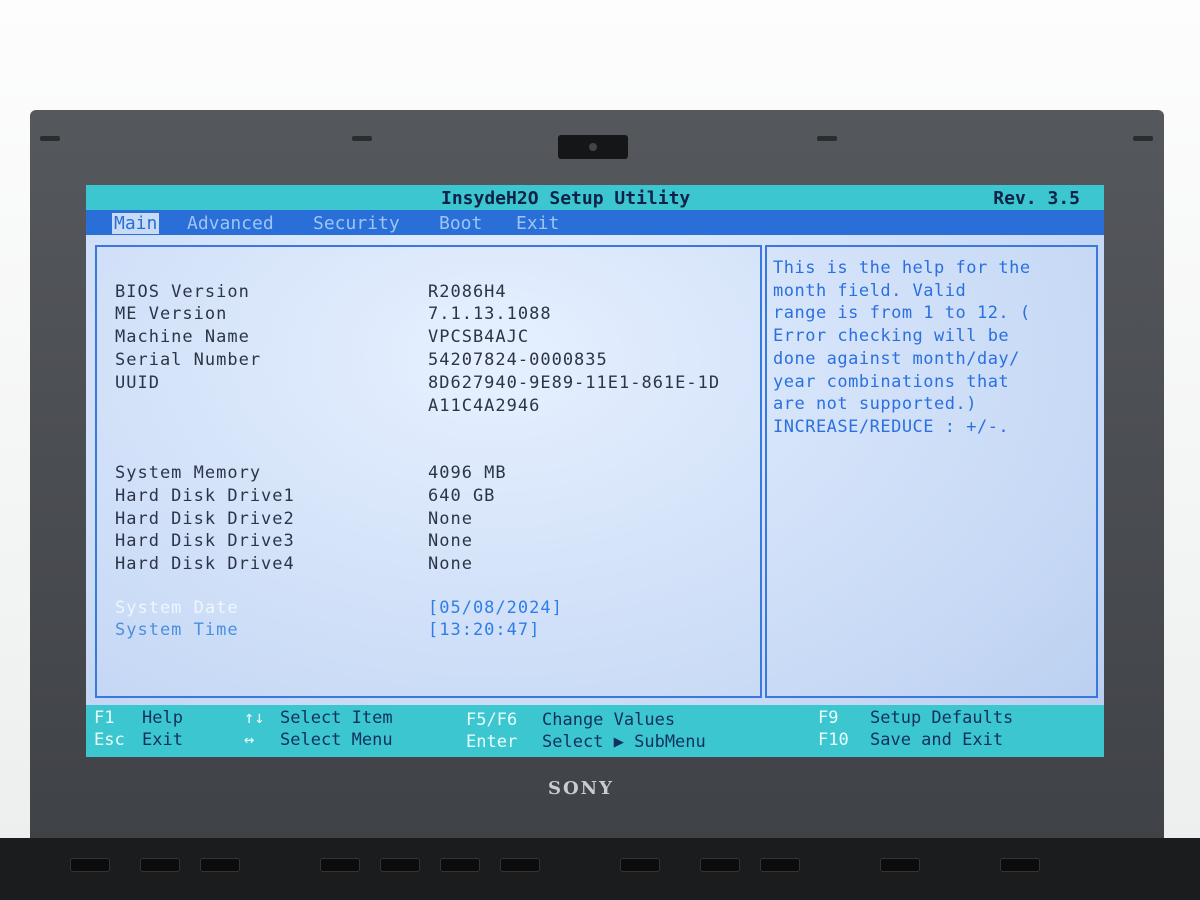  Describe the element at coordinates (230, 223) in the screenshot. I see `tab-advanced: Advanced` at that location.